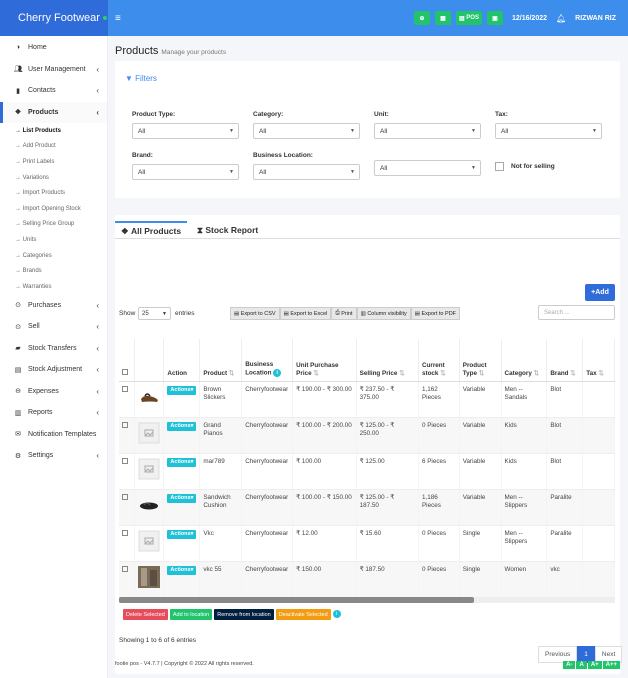  What do you see at coordinates (53, 271) in the screenshot?
I see `sidebar-subitem-brands: → Brands` at bounding box center [53, 271].